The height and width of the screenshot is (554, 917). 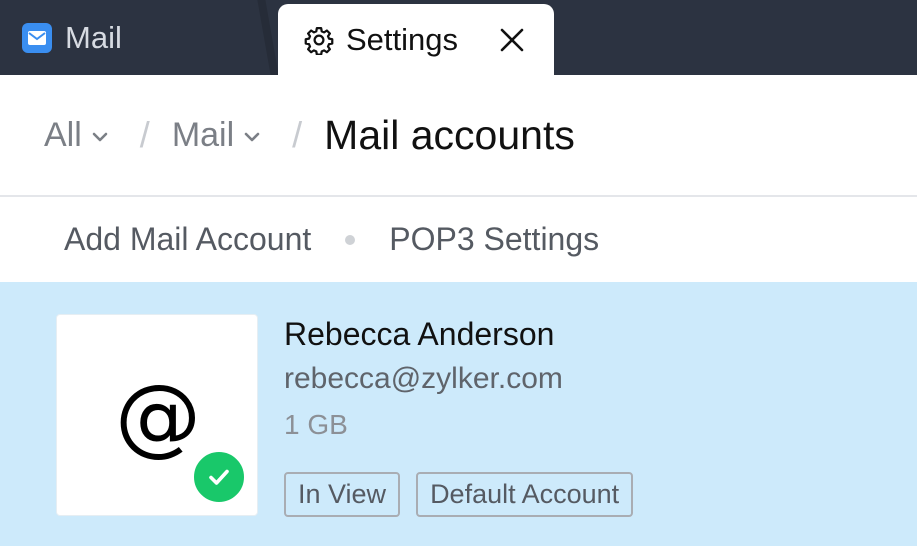 What do you see at coordinates (423, 378) in the screenshot?
I see `account-email: rebecca@zylker.com` at bounding box center [423, 378].